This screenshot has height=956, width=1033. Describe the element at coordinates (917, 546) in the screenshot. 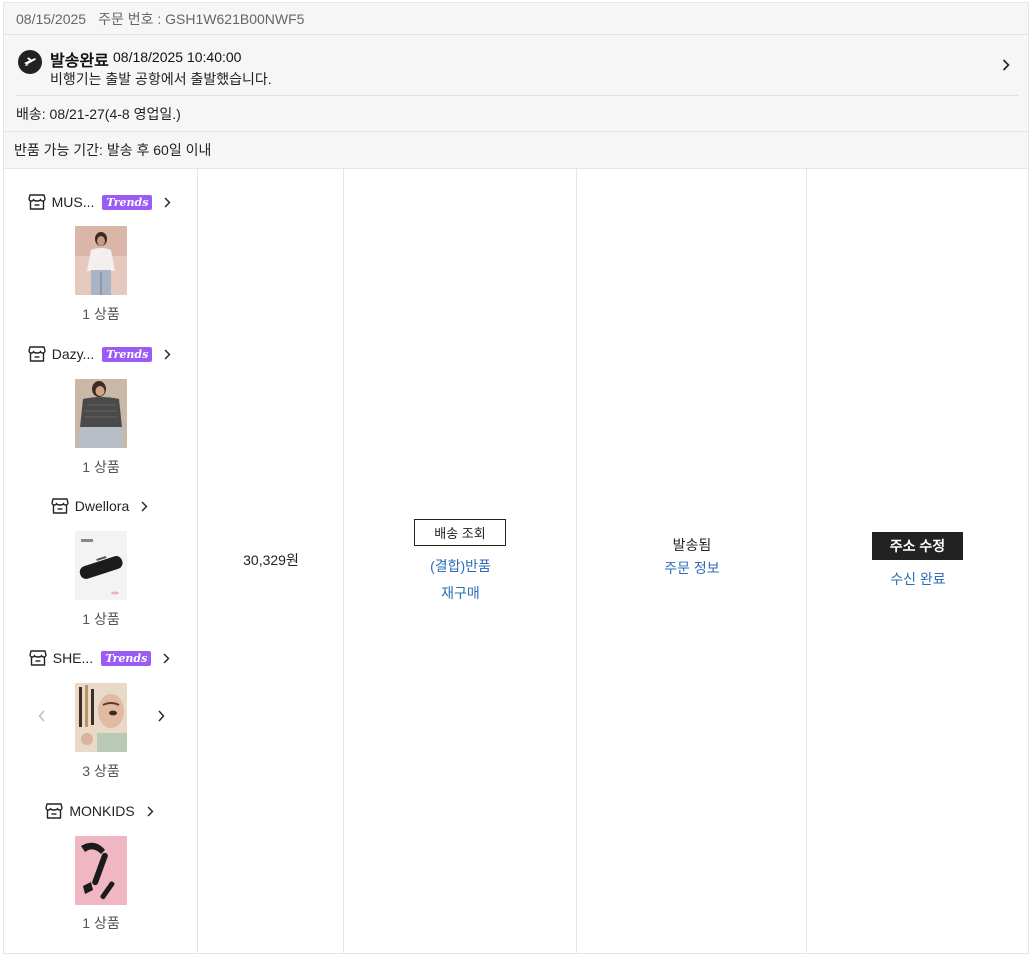

I see `edit-address-button: 주소 수정` at that location.